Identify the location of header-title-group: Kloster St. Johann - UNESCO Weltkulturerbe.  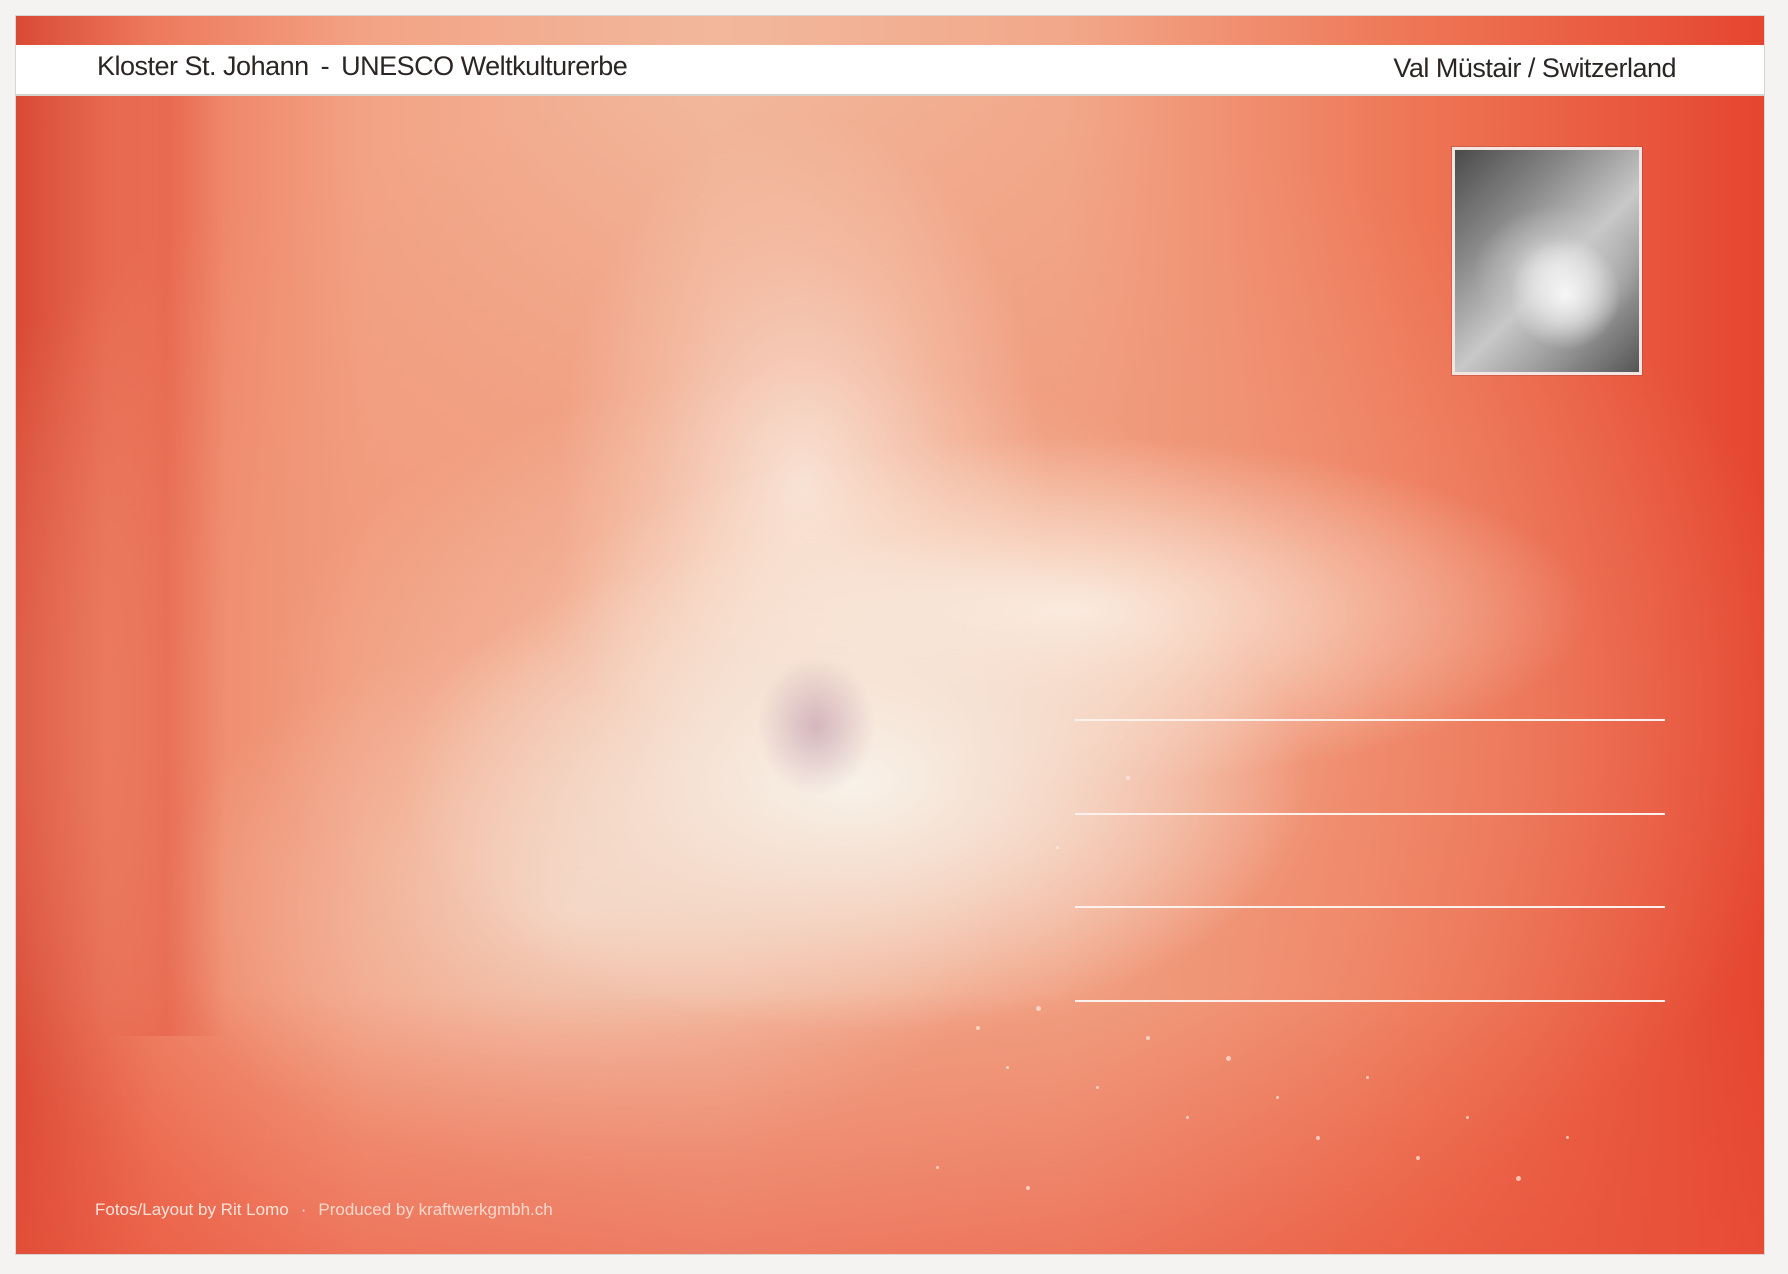
(362, 66).